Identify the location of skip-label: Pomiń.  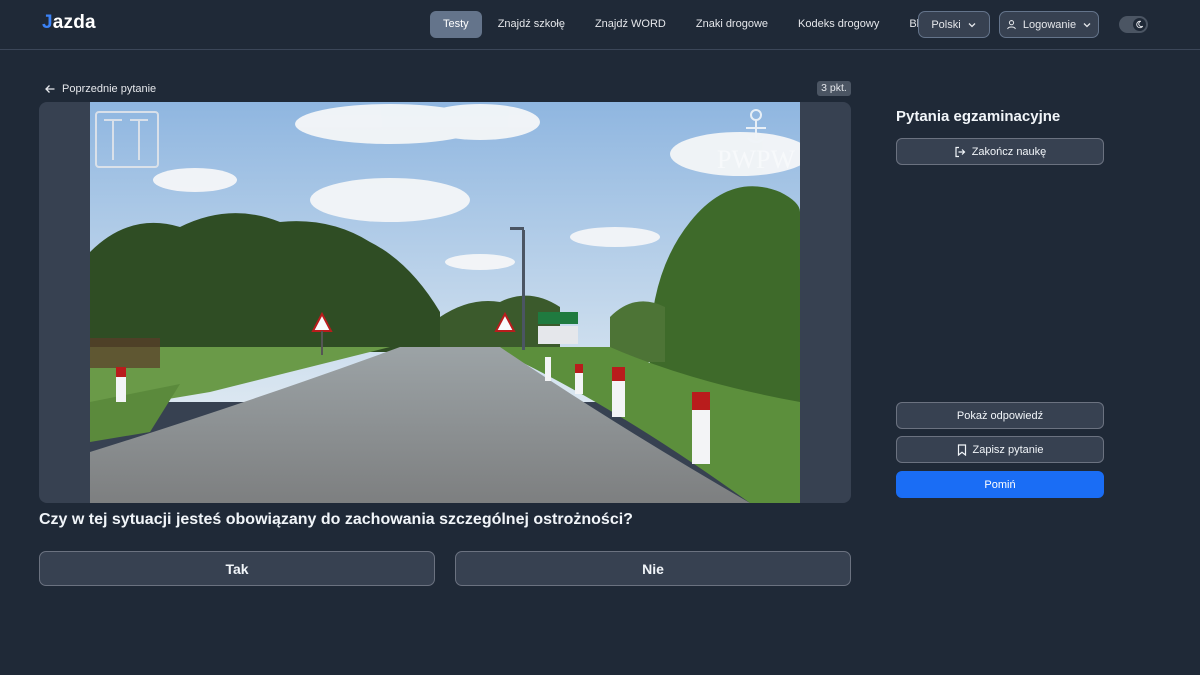
(1000, 484).